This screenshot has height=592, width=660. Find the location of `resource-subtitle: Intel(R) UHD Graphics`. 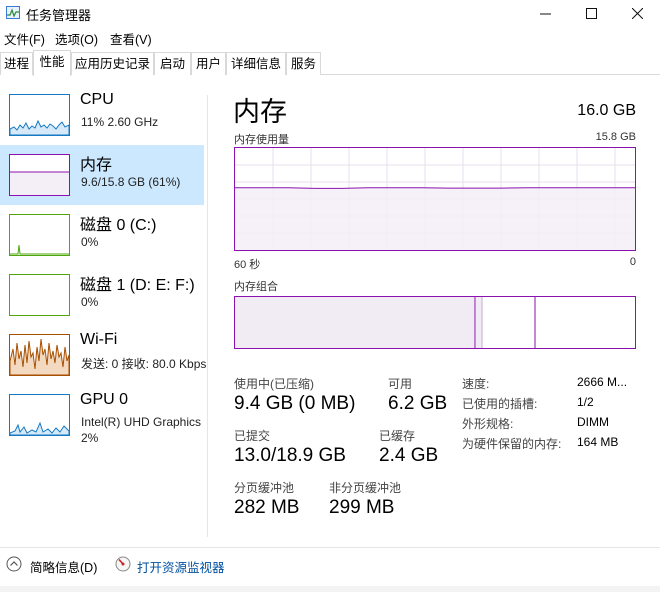

resource-subtitle: Intel(R) UHD Graphics is located at coordinates (141, 422).